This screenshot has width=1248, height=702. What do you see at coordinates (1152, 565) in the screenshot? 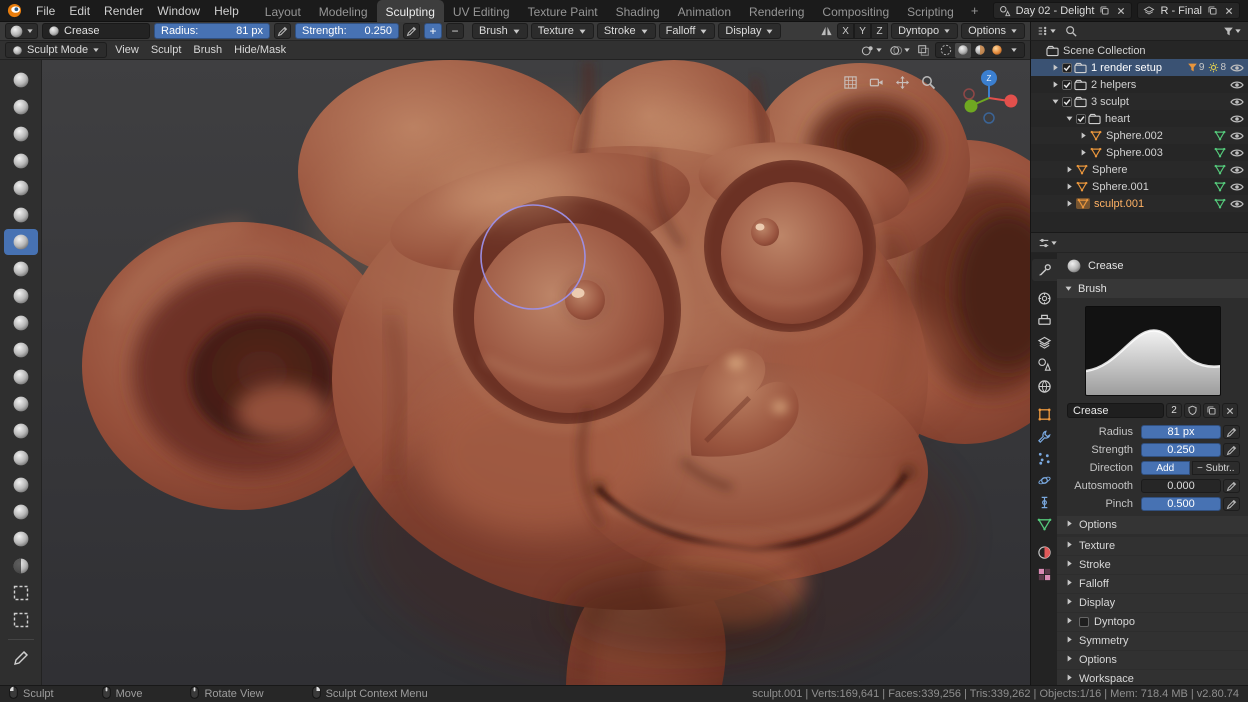
I see `section-stroke: Stroke` at bounding box center [1152, 565].